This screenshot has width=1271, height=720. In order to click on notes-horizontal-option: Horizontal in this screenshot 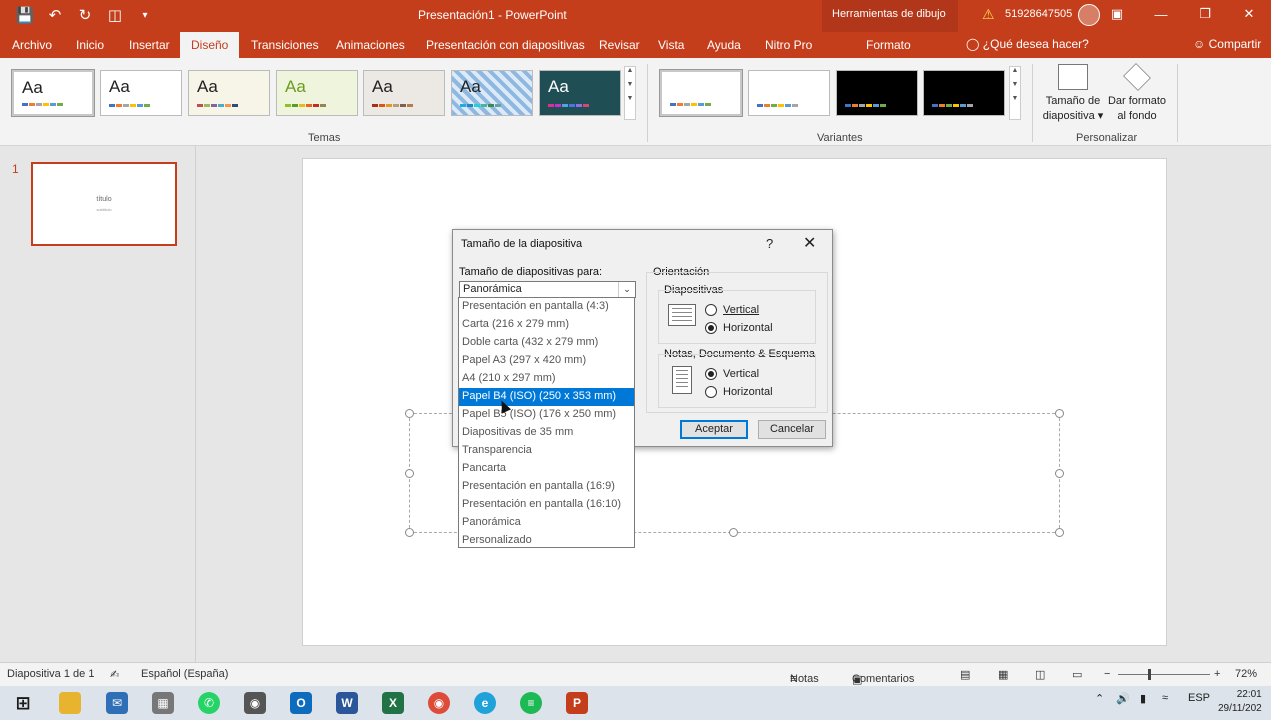, I will do `click(739, 392)`.